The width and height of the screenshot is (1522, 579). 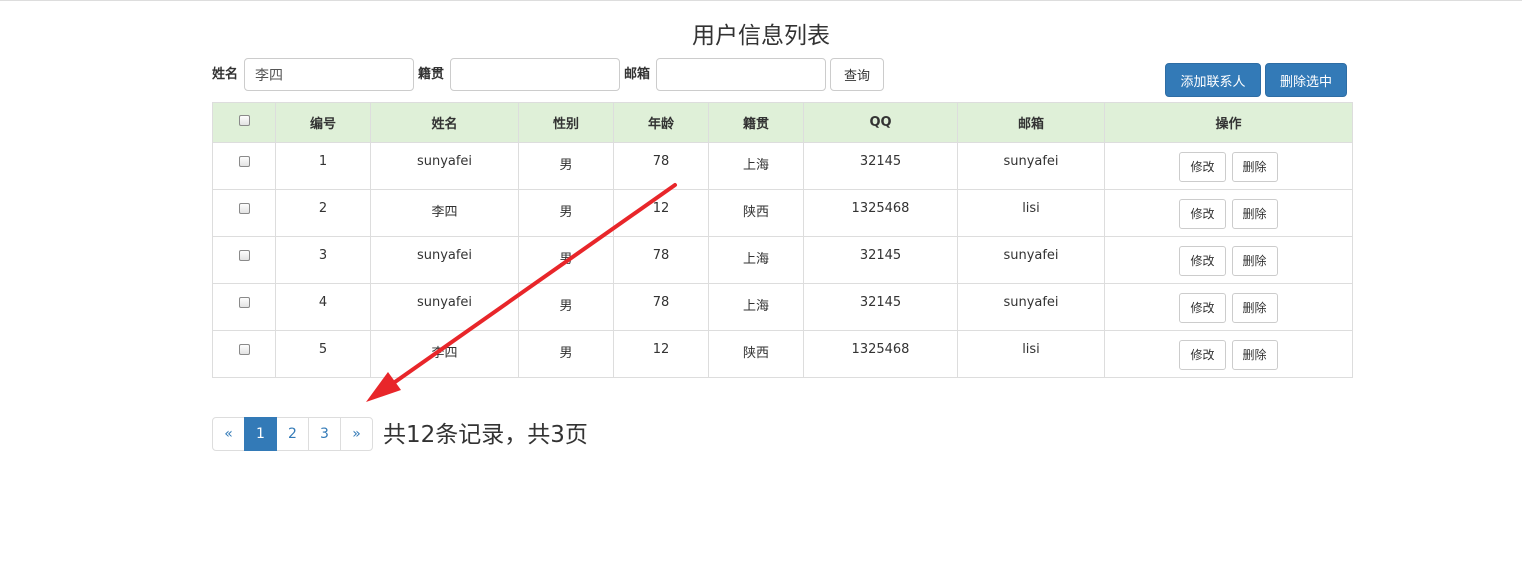 What do you see at coordinates (323, 166) in the screenshot?
I see `cell-id: 1` at bounding box center [323, 166].